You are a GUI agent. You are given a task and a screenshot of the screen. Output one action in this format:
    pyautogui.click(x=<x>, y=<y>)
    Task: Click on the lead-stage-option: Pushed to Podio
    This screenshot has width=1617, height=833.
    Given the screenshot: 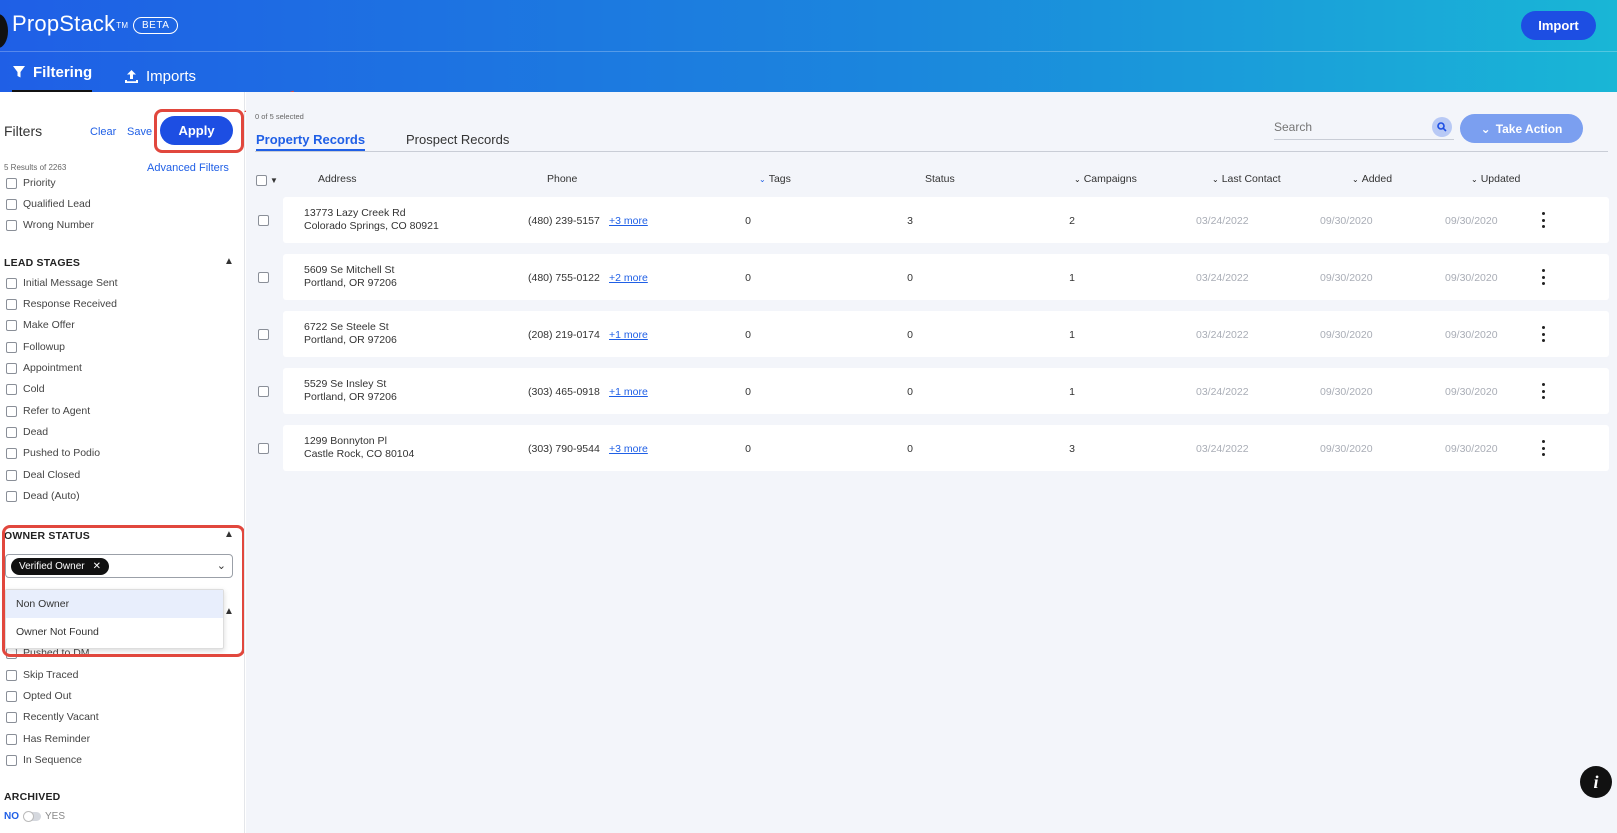 What is the action you would take?
    pyautogui.click(x=53, y=453)
    